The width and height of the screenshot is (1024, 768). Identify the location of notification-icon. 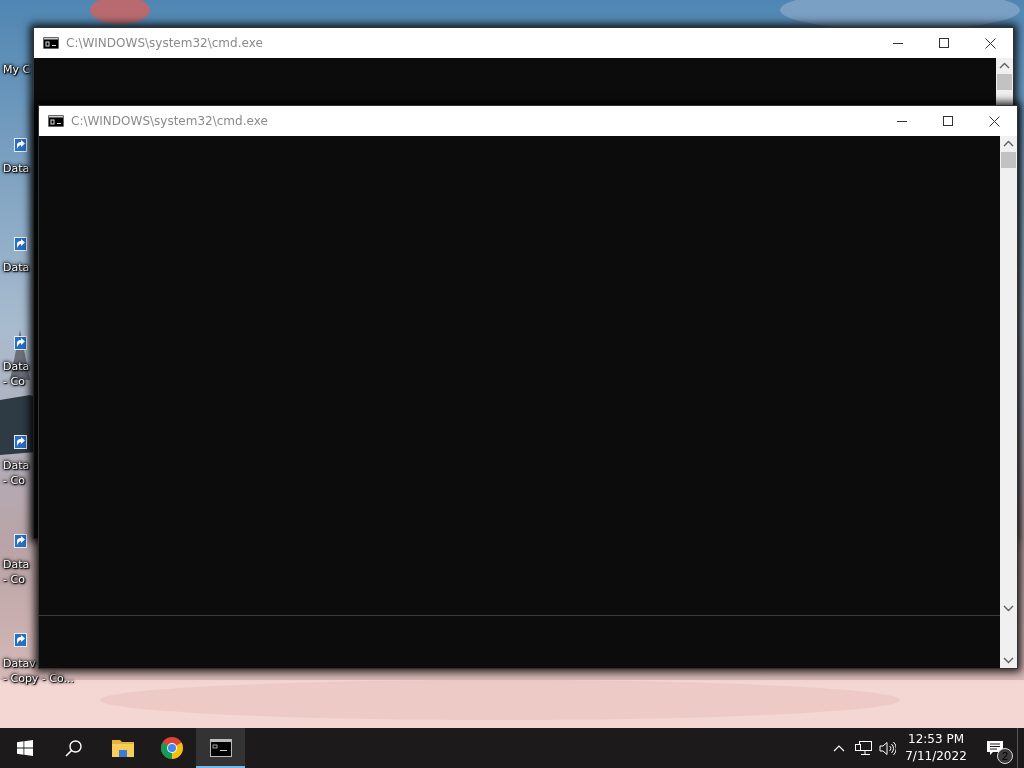
(995, 748).